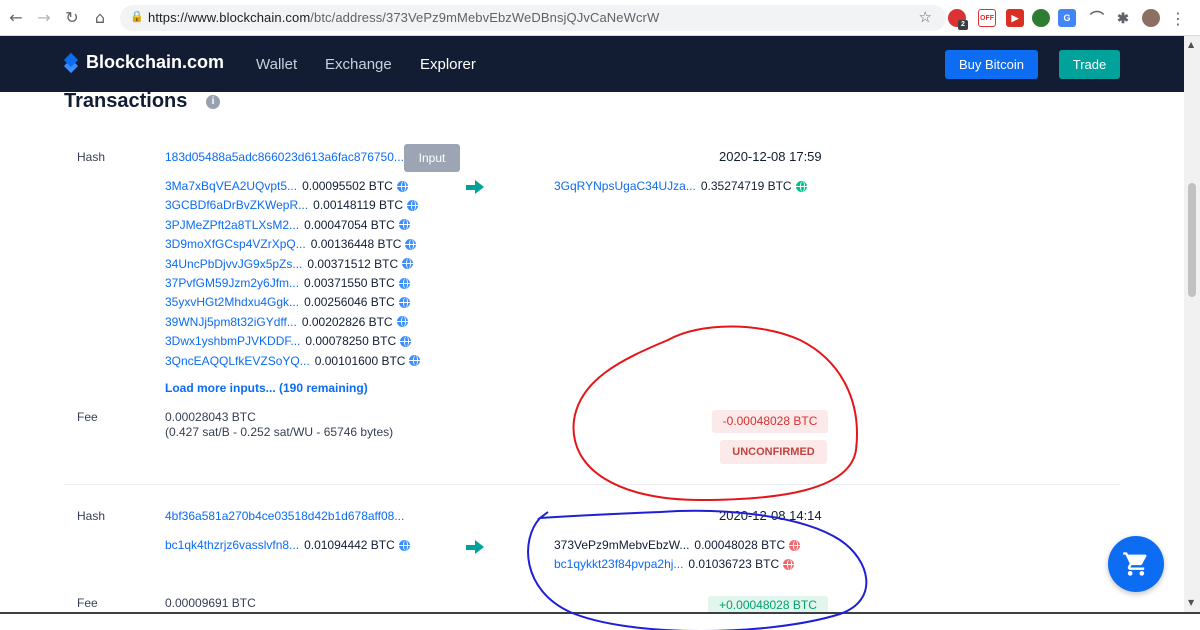  I want to click on extension-badge: 2, so click(963, 25).